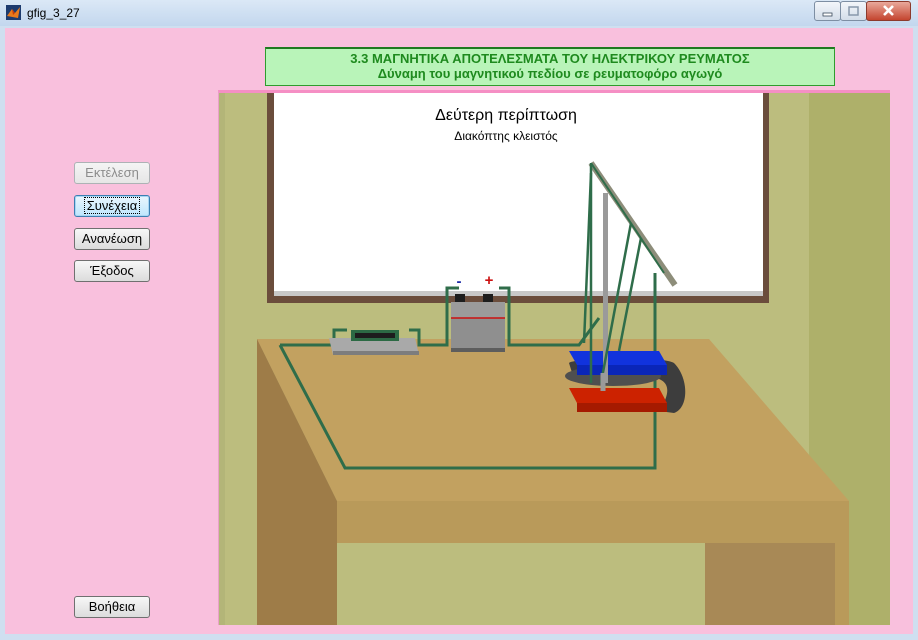 This screenshot has height=640, width=918. I want to click on window-title: gfig_3_27, so click(53, 13).